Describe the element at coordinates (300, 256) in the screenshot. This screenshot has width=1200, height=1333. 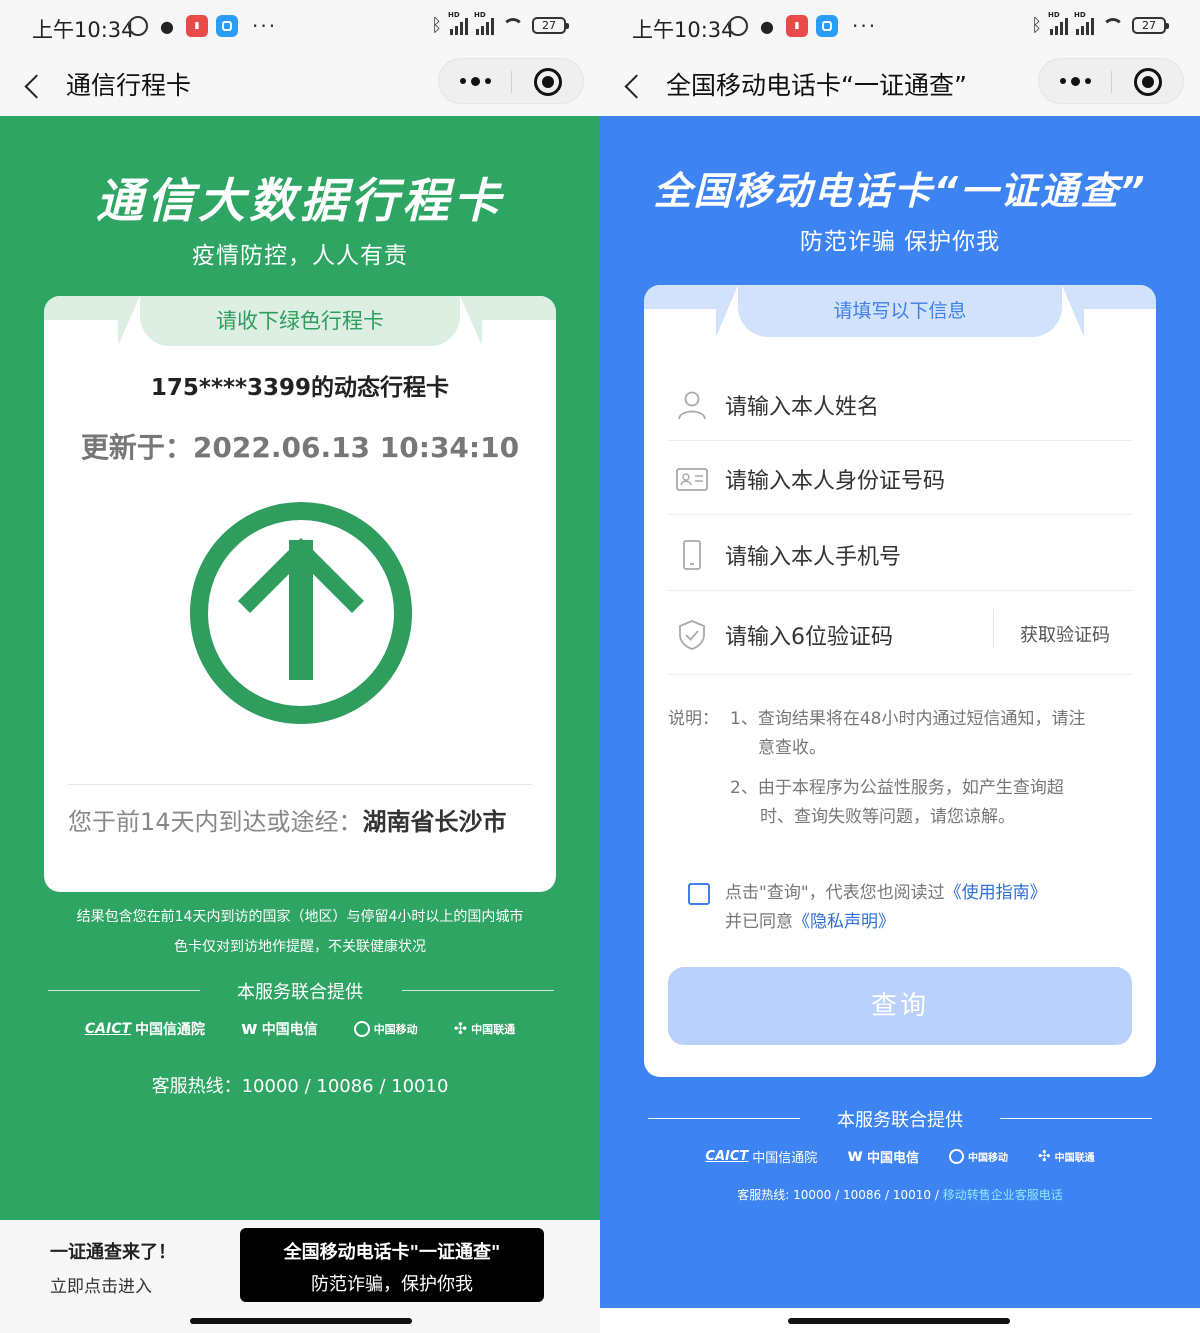
I see `travel-card-subheading: 疫情防控，人人有责` at that location.